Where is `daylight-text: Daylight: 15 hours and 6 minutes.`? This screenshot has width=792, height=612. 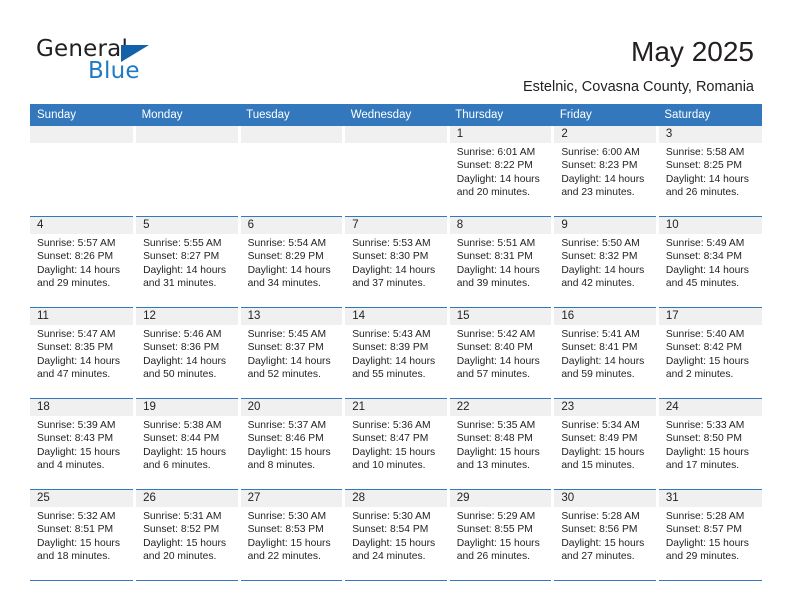 daylight-text: Daylight: 15 hours and 6 minutes. is located at coordinates (185, 458).